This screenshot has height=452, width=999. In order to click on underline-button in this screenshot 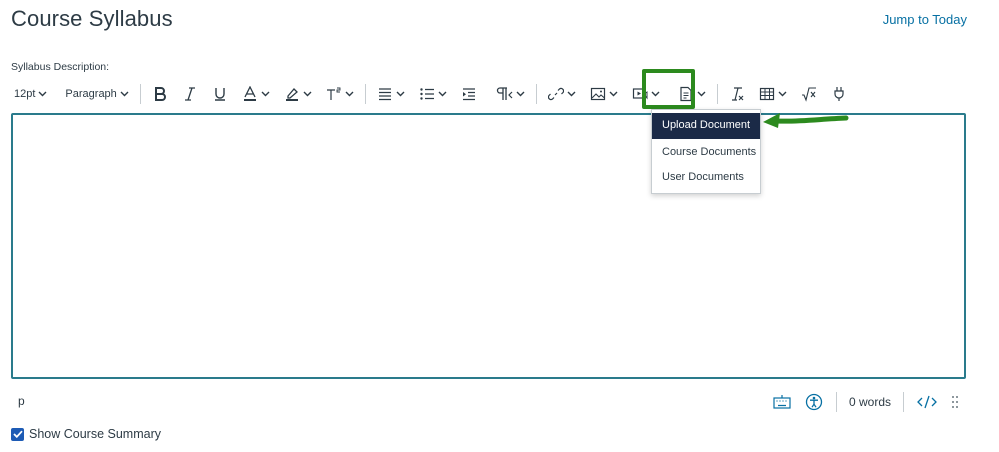, I will do `click(220, 94)`.